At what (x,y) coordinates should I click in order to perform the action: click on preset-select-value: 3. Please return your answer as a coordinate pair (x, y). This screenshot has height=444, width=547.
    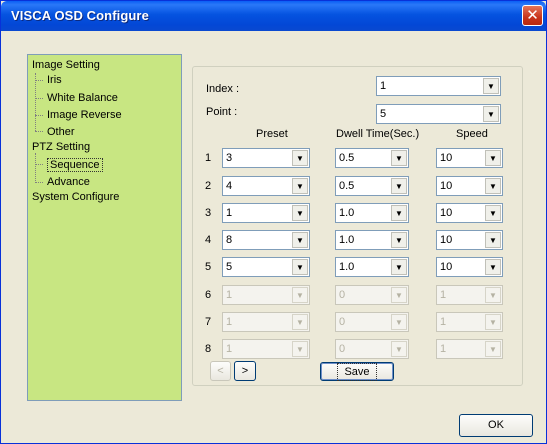
    Looking at the image, I should click on (229, 158).